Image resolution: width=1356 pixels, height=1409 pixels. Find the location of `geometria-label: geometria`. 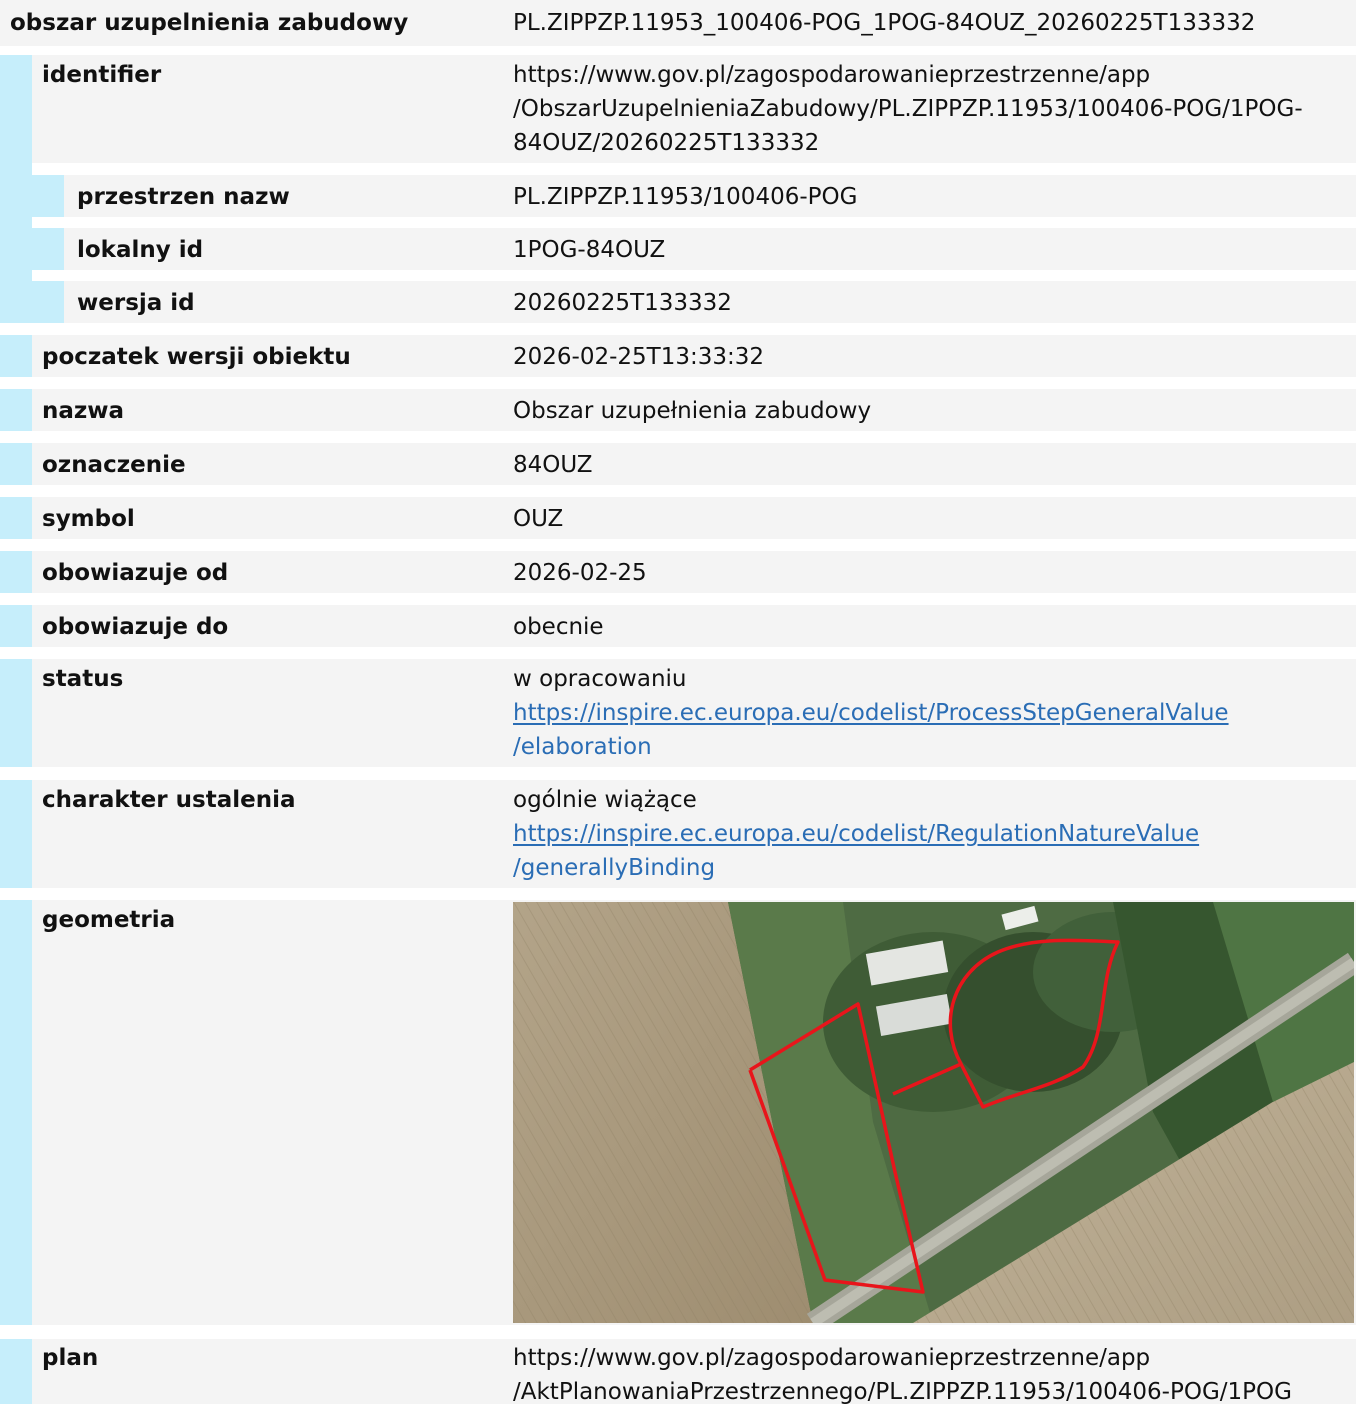

geometria-label: geometria is located at coordinates (109, 920).